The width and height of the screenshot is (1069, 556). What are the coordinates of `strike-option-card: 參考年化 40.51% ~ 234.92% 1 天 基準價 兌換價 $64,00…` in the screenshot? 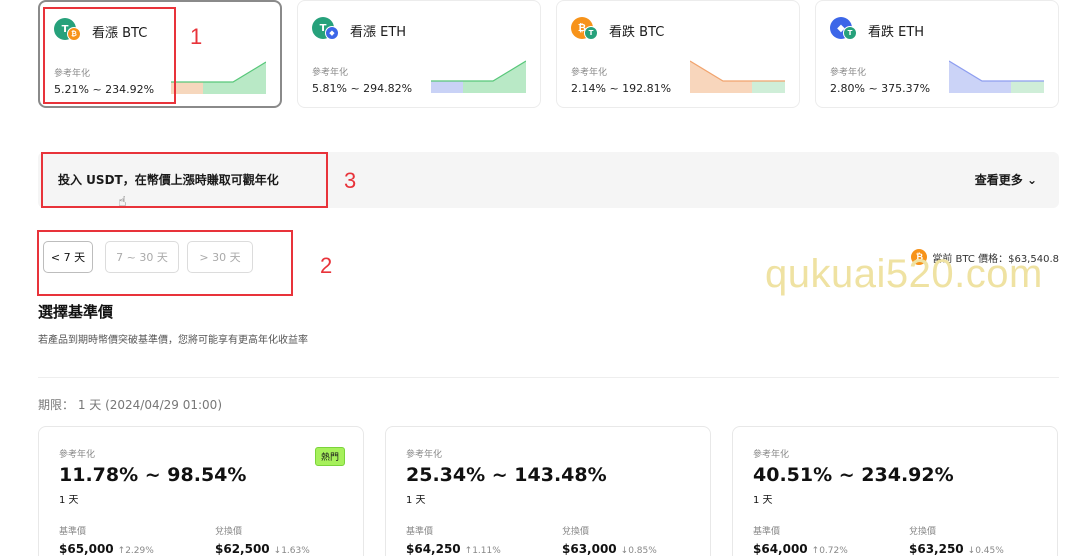 It's located at (895, 491).